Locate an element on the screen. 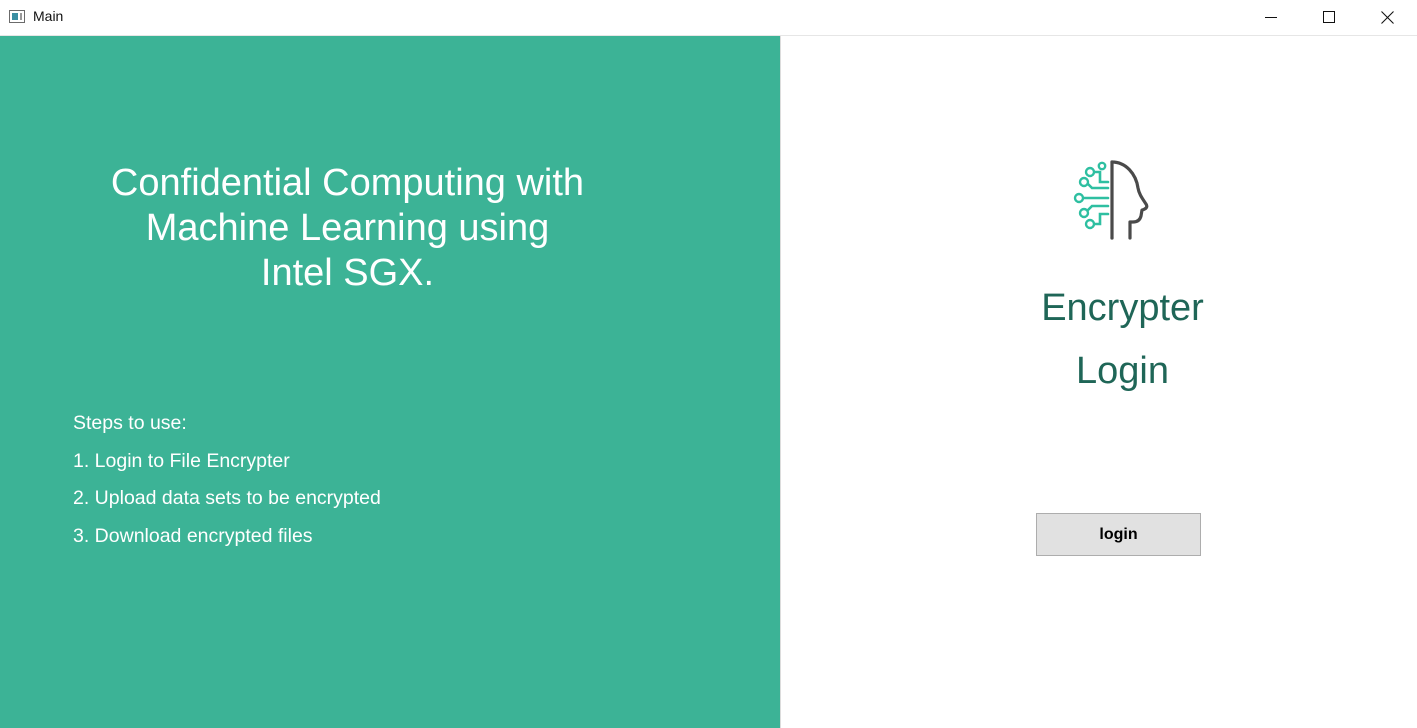 Image resolution: width=1417 pixels, height=728 pixels. steps-title: Steps to use: is located at coordinates (130, 423).